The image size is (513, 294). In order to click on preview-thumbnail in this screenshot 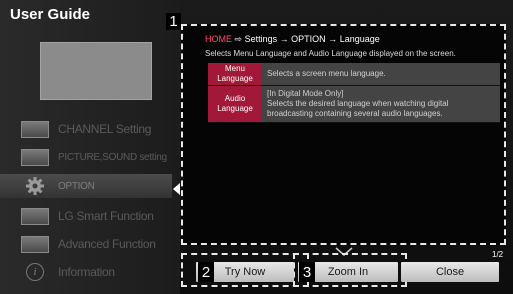, I will do `click(96, 71)`.